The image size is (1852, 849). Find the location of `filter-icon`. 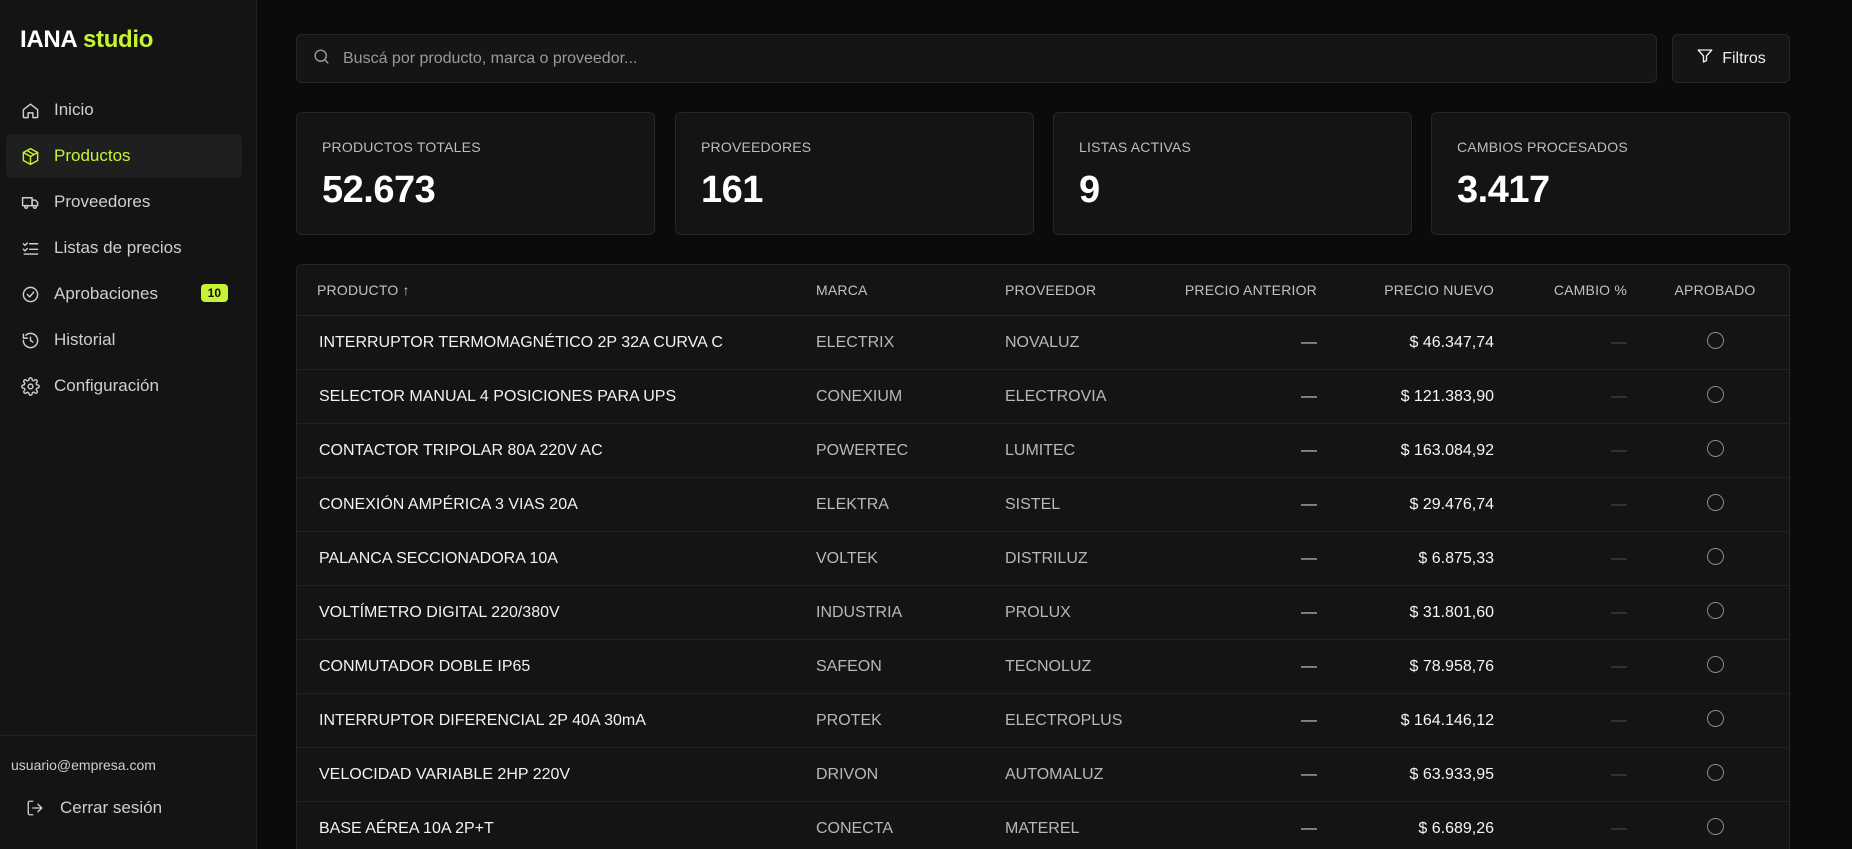

filter-icon is located at coordinates (1709, 58).